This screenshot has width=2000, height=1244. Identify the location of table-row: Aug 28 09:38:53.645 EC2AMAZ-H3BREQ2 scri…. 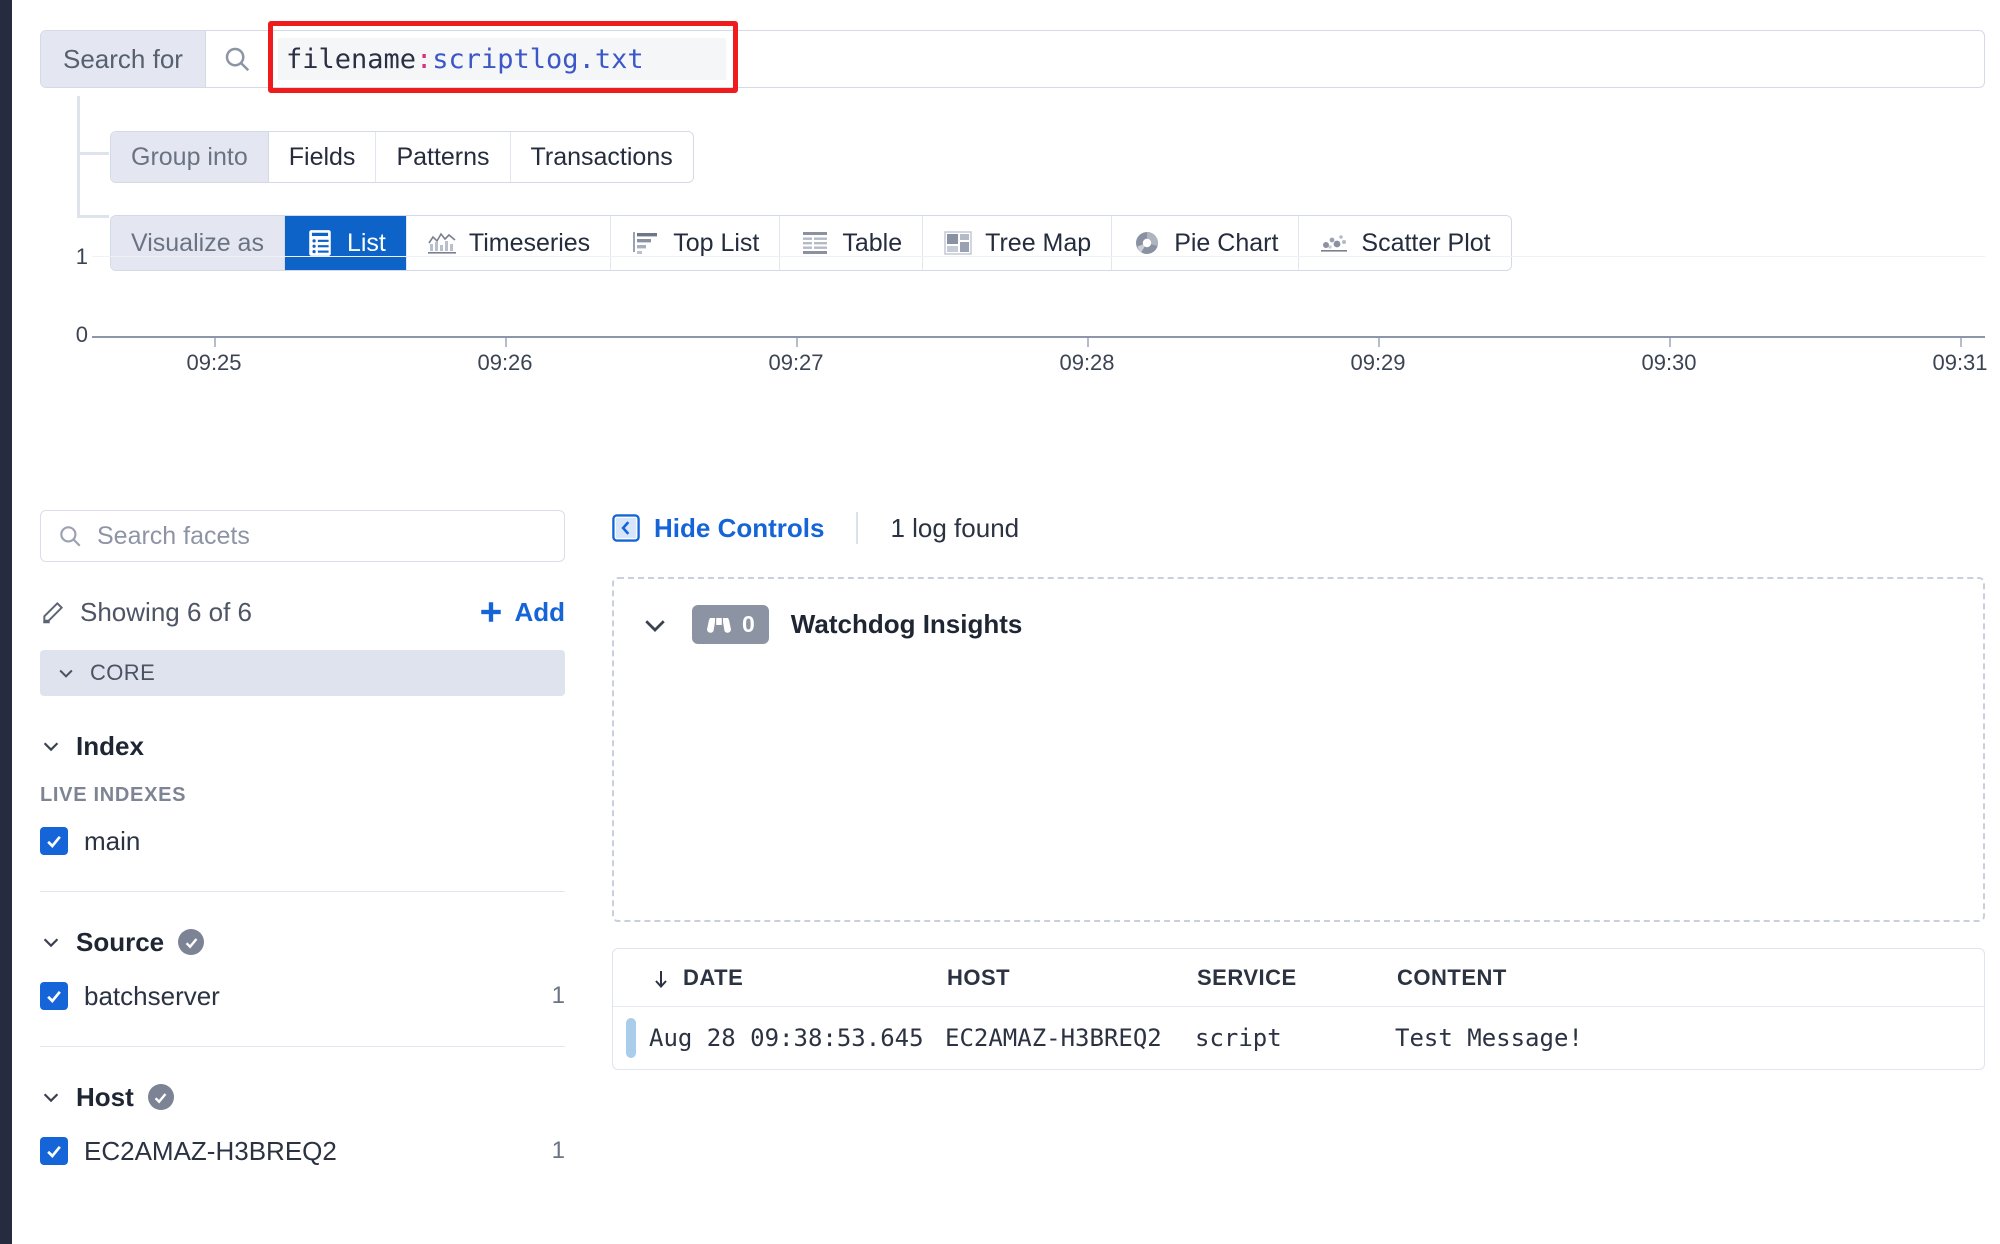
(1298, 1038).